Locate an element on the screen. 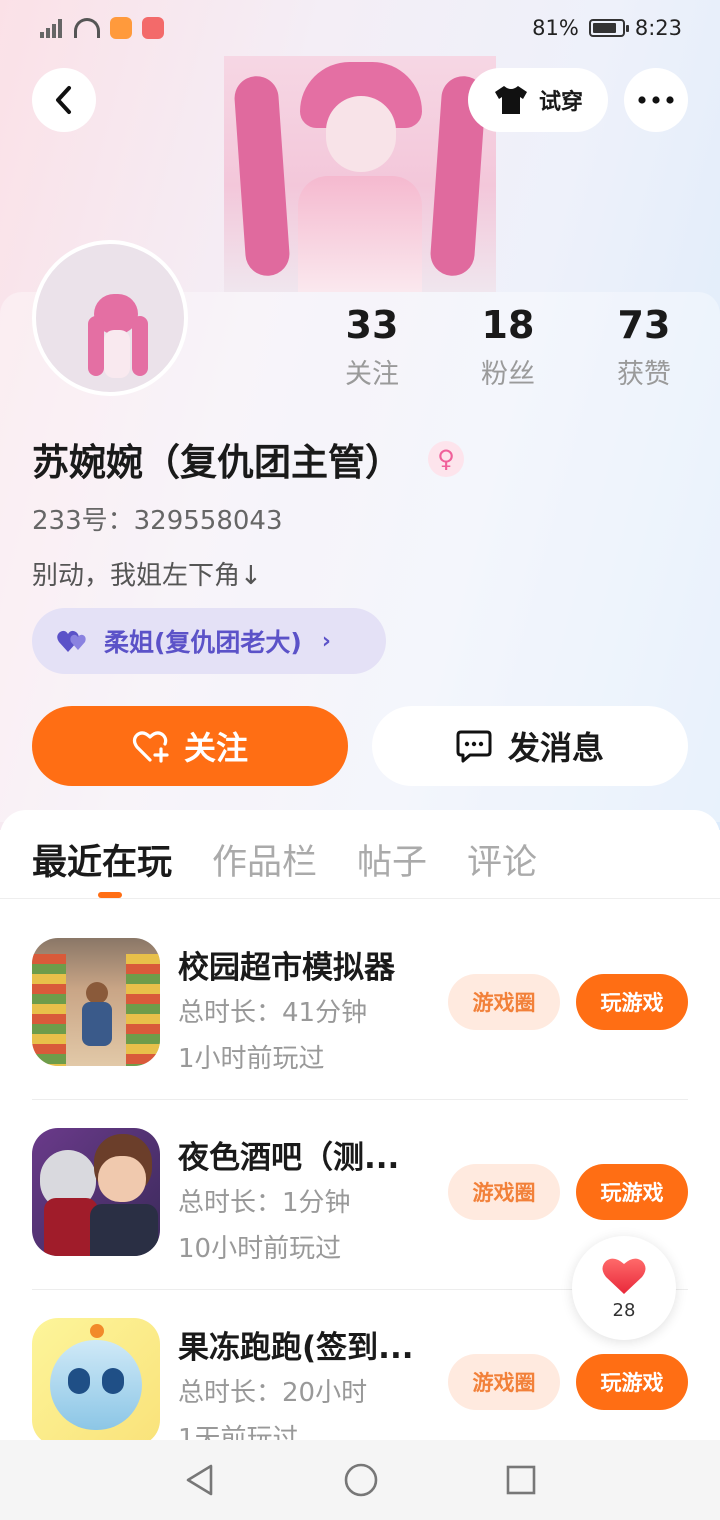 The height and width of the screenshot is (1520, 720). clock: 8:23 is located at coordinates (658, 28).